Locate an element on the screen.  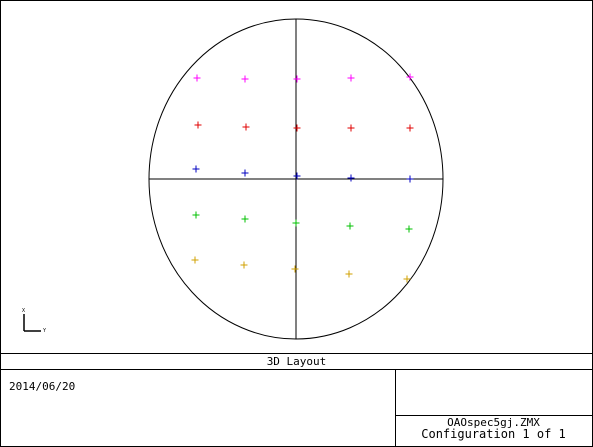
title-block-divider is located at coordinates (296, 369).